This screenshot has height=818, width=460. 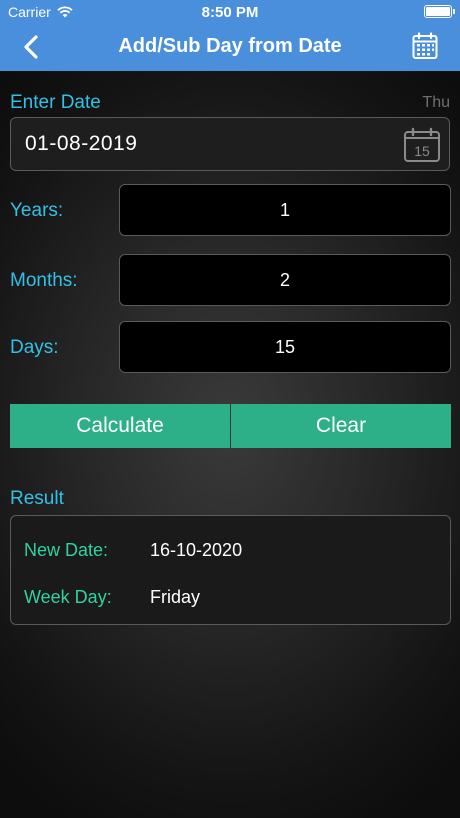 I want to click on week-day-value: Friday, so click(x=175, y=597).